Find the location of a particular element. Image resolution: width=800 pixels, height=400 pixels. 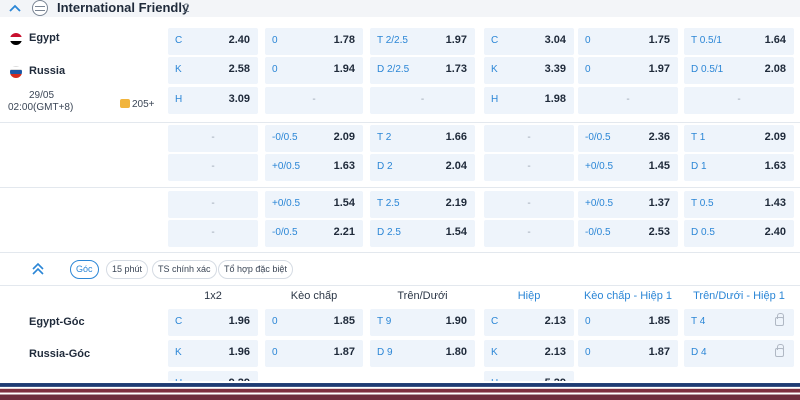

away-team-name: Russia is located at coordinates (47, 71).